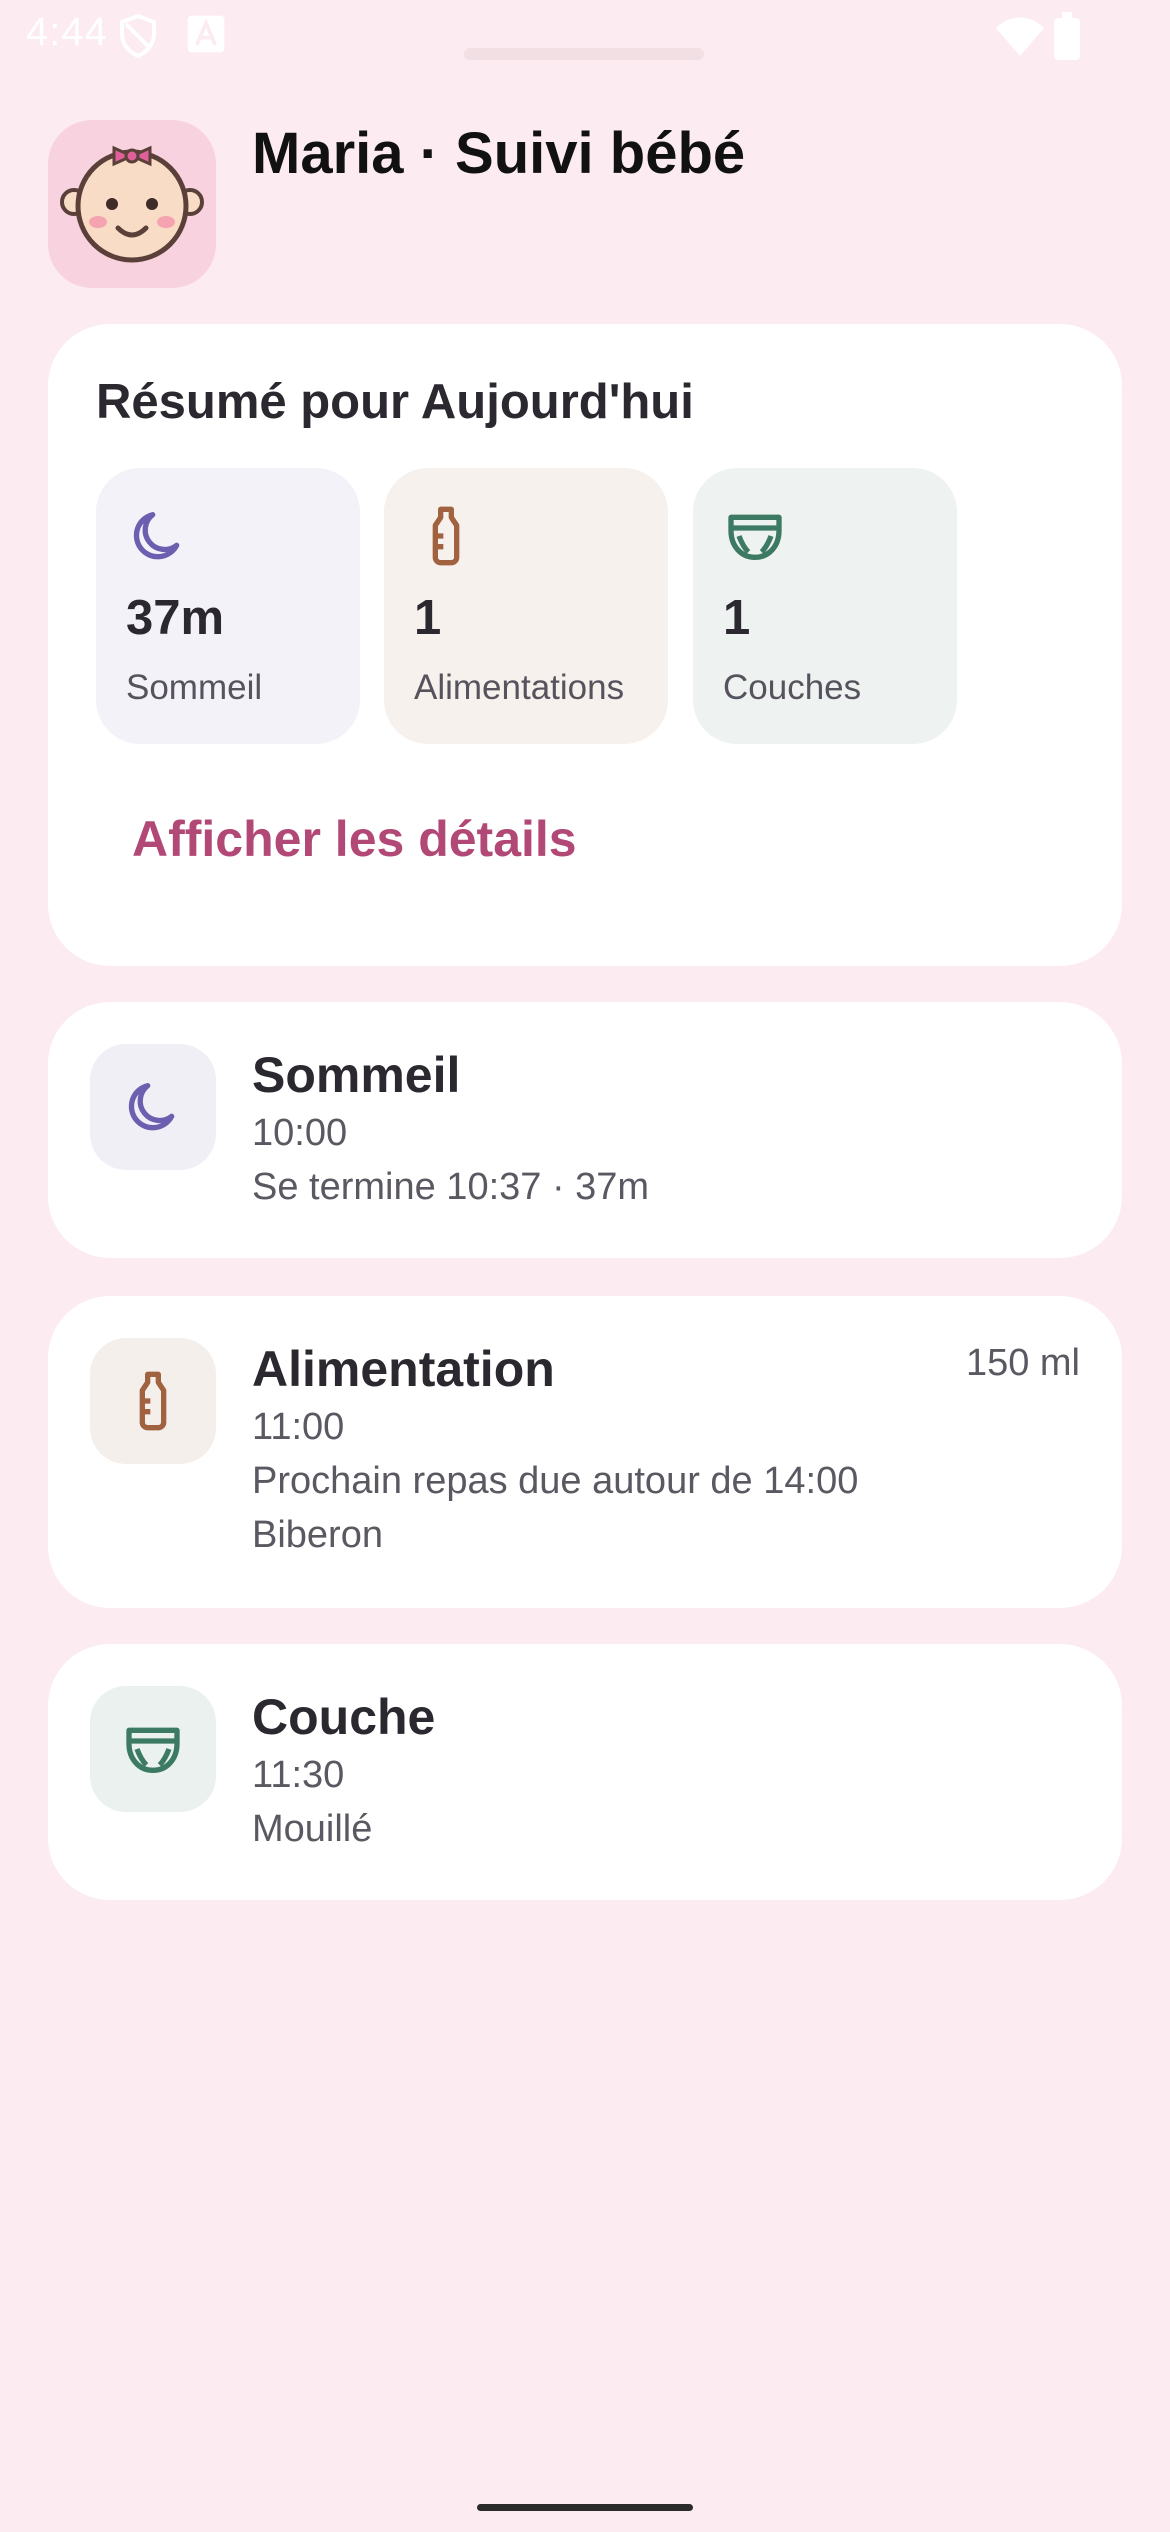 Image resolution: width=1170 pixels, height=2532 pixels. I want to click on stat-label: Alimentations, so click(519, 687).